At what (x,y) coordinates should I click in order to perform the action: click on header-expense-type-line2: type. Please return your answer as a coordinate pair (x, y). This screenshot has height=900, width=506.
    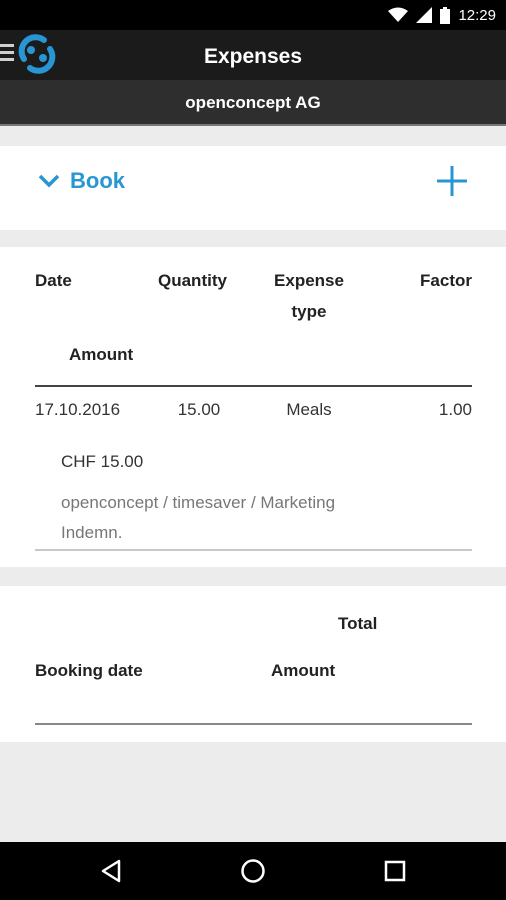
    Looking at the image, I should click on (309, 311).